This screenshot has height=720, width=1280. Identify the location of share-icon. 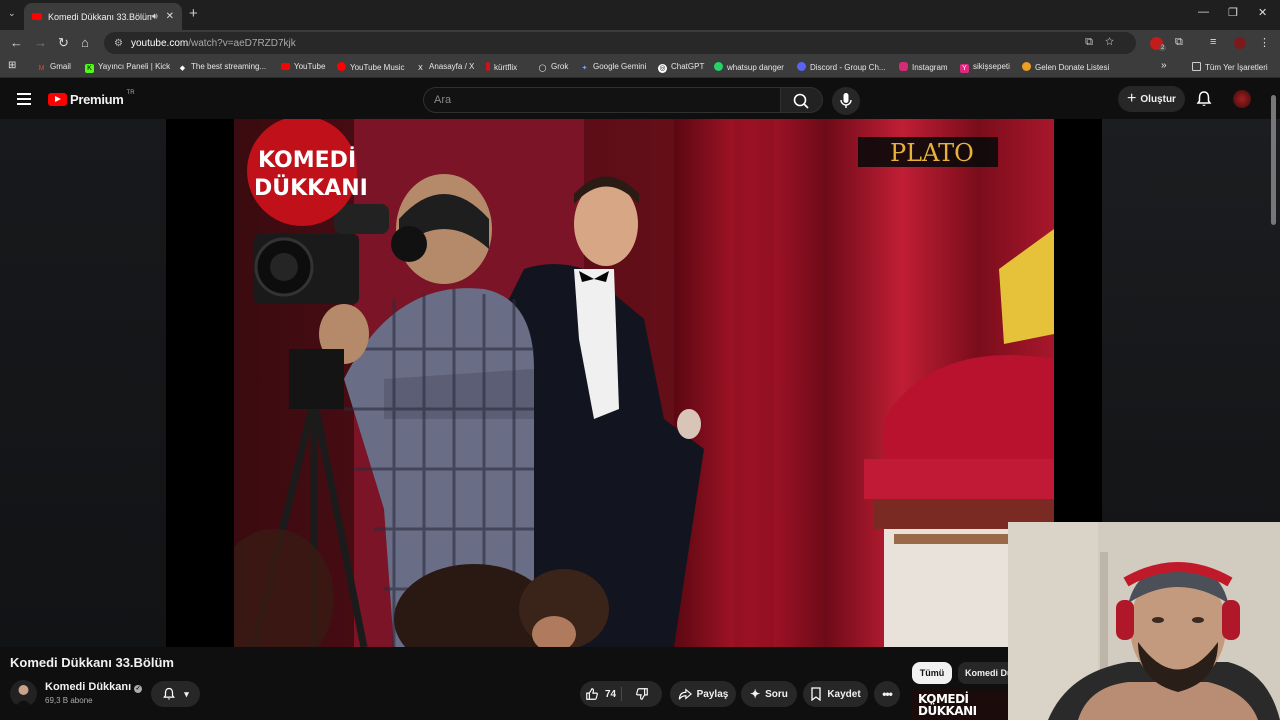
(685, 694).